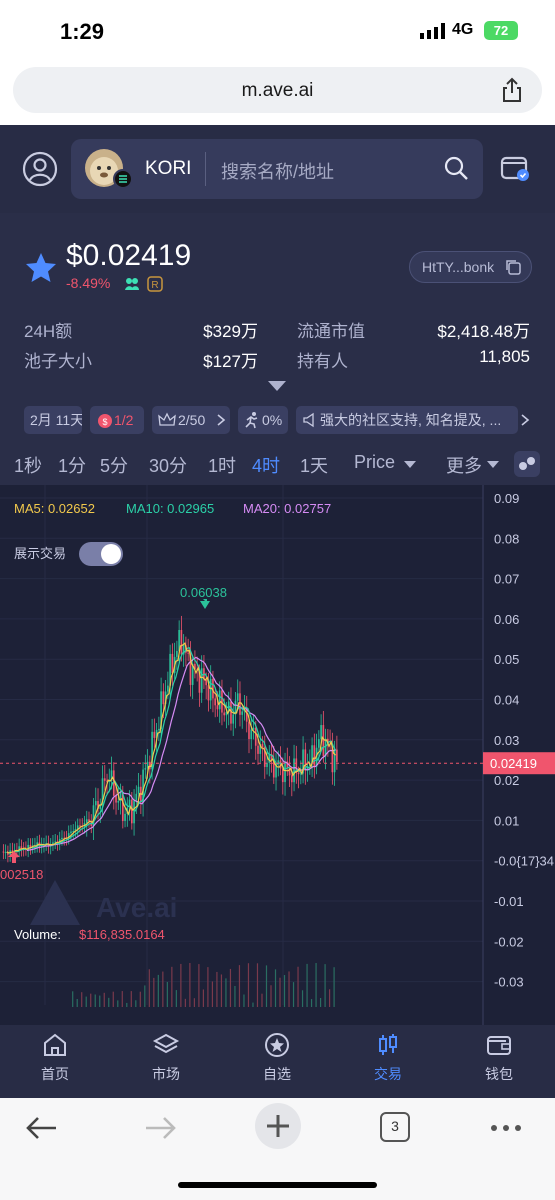 The height and width of the screenshot is (1200, 555). I want to click on new-tab-button, so click(278, 1126).